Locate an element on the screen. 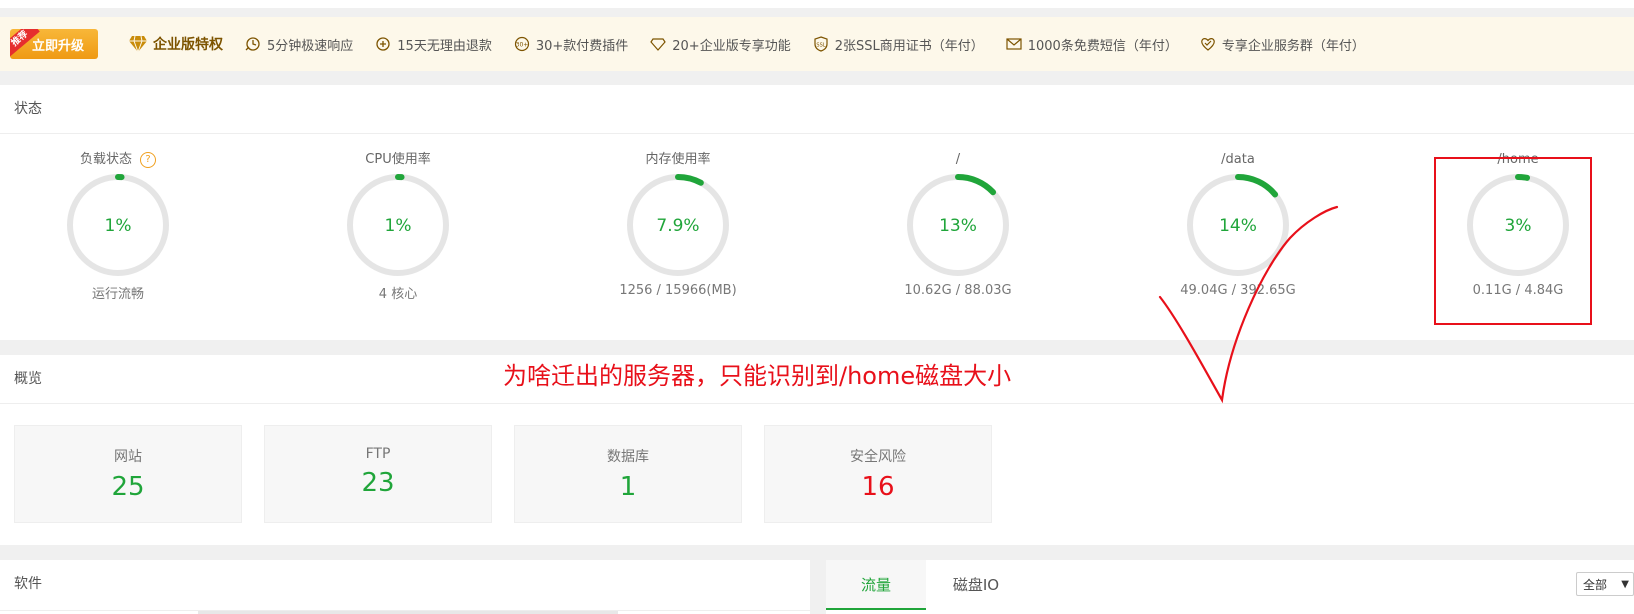 This screenshot has width=1634, height=614. gauge-title-row: CPU使用率 is located at coordinates (398, 160).